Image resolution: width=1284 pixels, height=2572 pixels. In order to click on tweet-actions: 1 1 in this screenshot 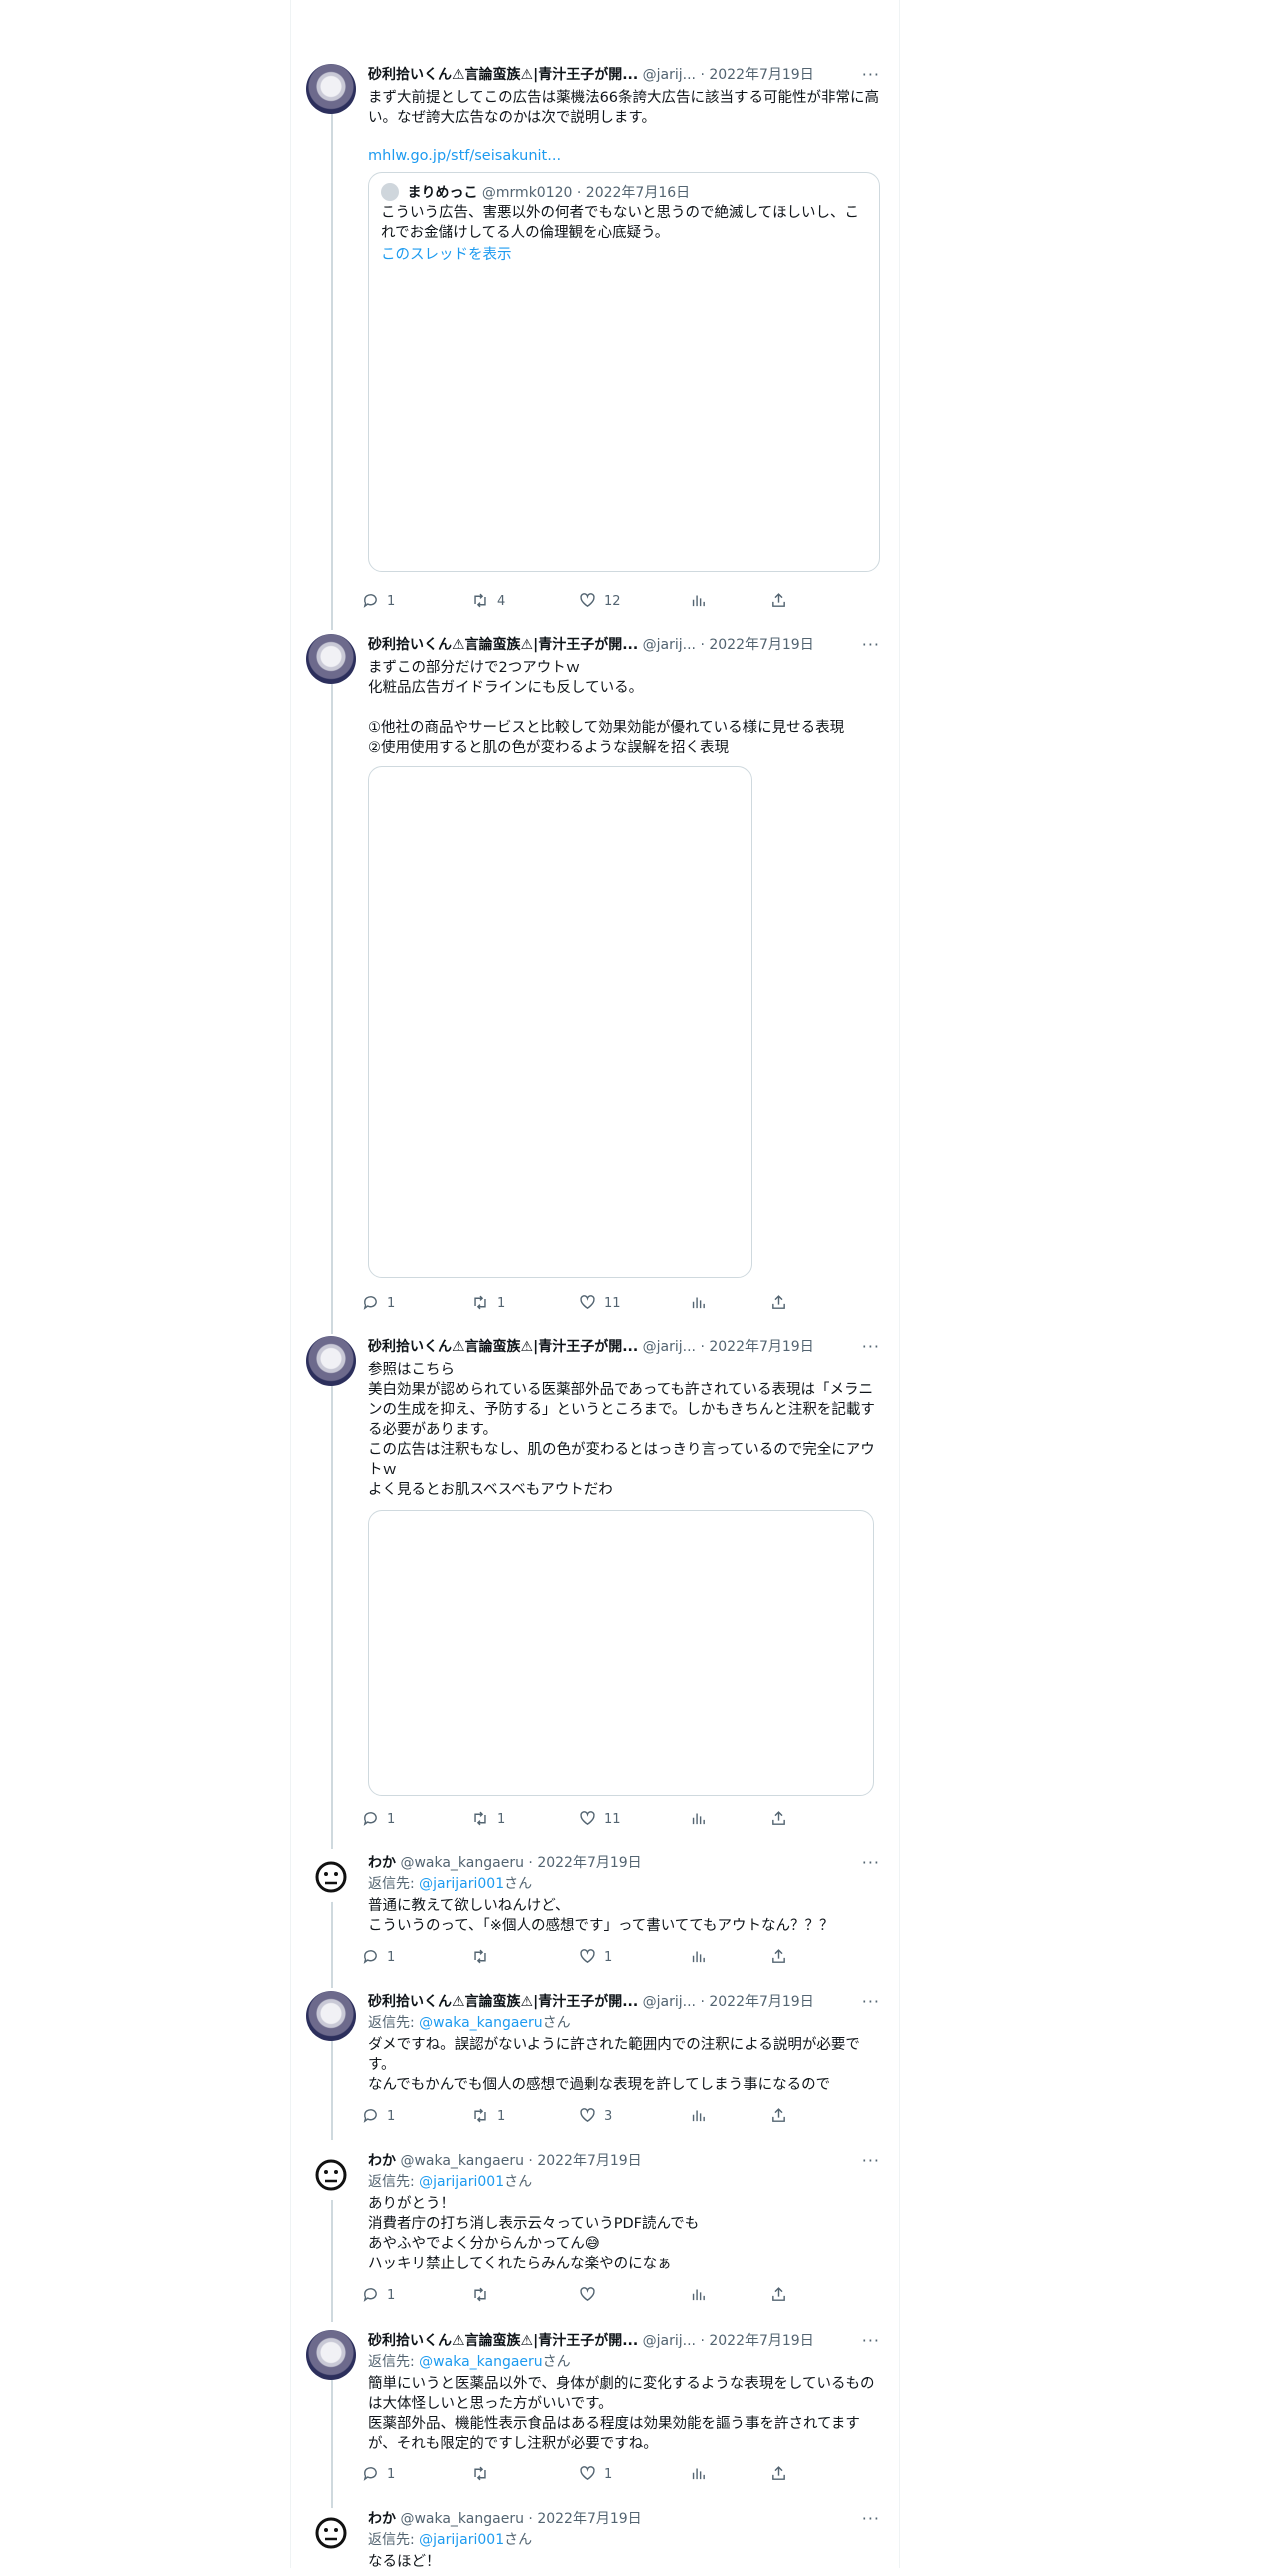, I will do `click(622, 2475)`.